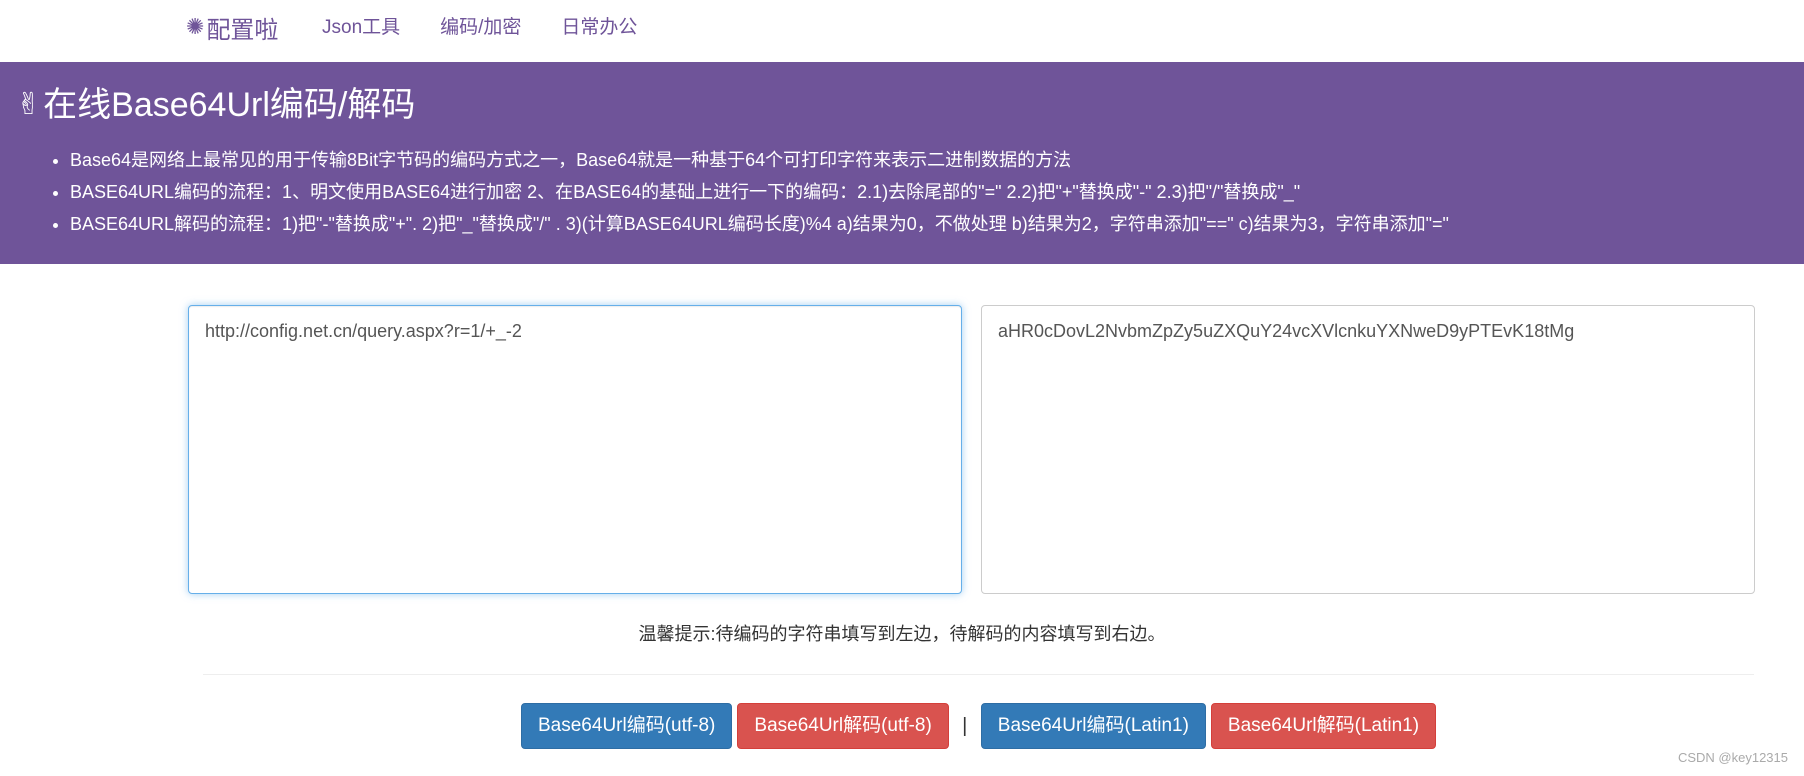 The image size is (1804, 776). What do you see at coordinates (902, 634) in the screenshot?
I see `hint-text: 温馨提示:待编码的字符串填写到左边，待解码的内容填写到右边。` at bounding box center [902, 634].